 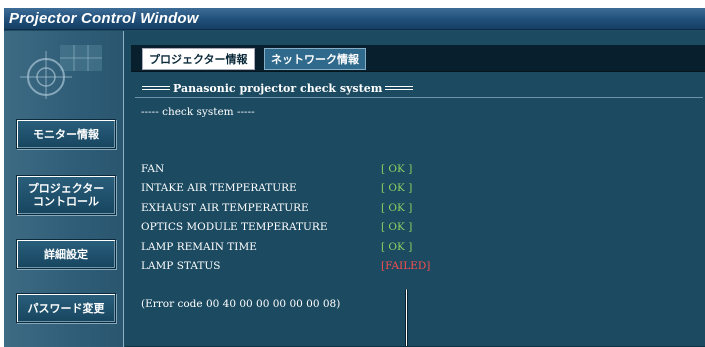 I want to click on check-system-subheading: ----- check system -----, so click(x=198, y=112).